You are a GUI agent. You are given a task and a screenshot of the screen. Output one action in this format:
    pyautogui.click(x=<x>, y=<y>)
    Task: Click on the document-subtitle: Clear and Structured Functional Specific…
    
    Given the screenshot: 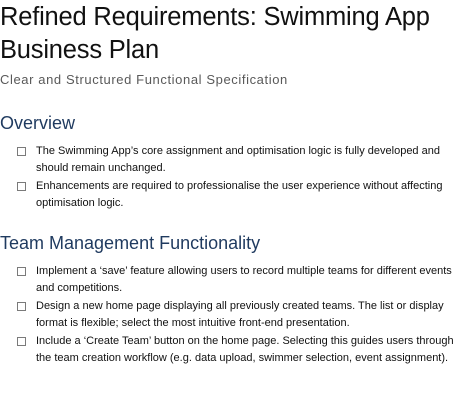 What is the action you would take?
    pyautogui.click(x=144, y=79)
    